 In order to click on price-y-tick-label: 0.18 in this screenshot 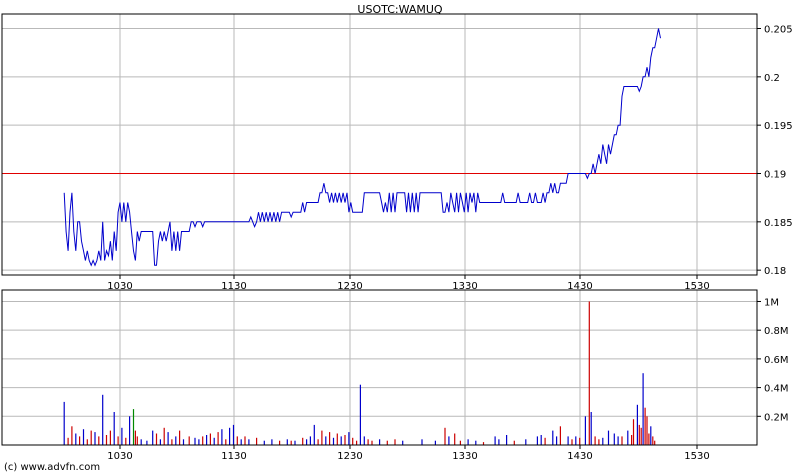, I will do `click(775, 271)`.